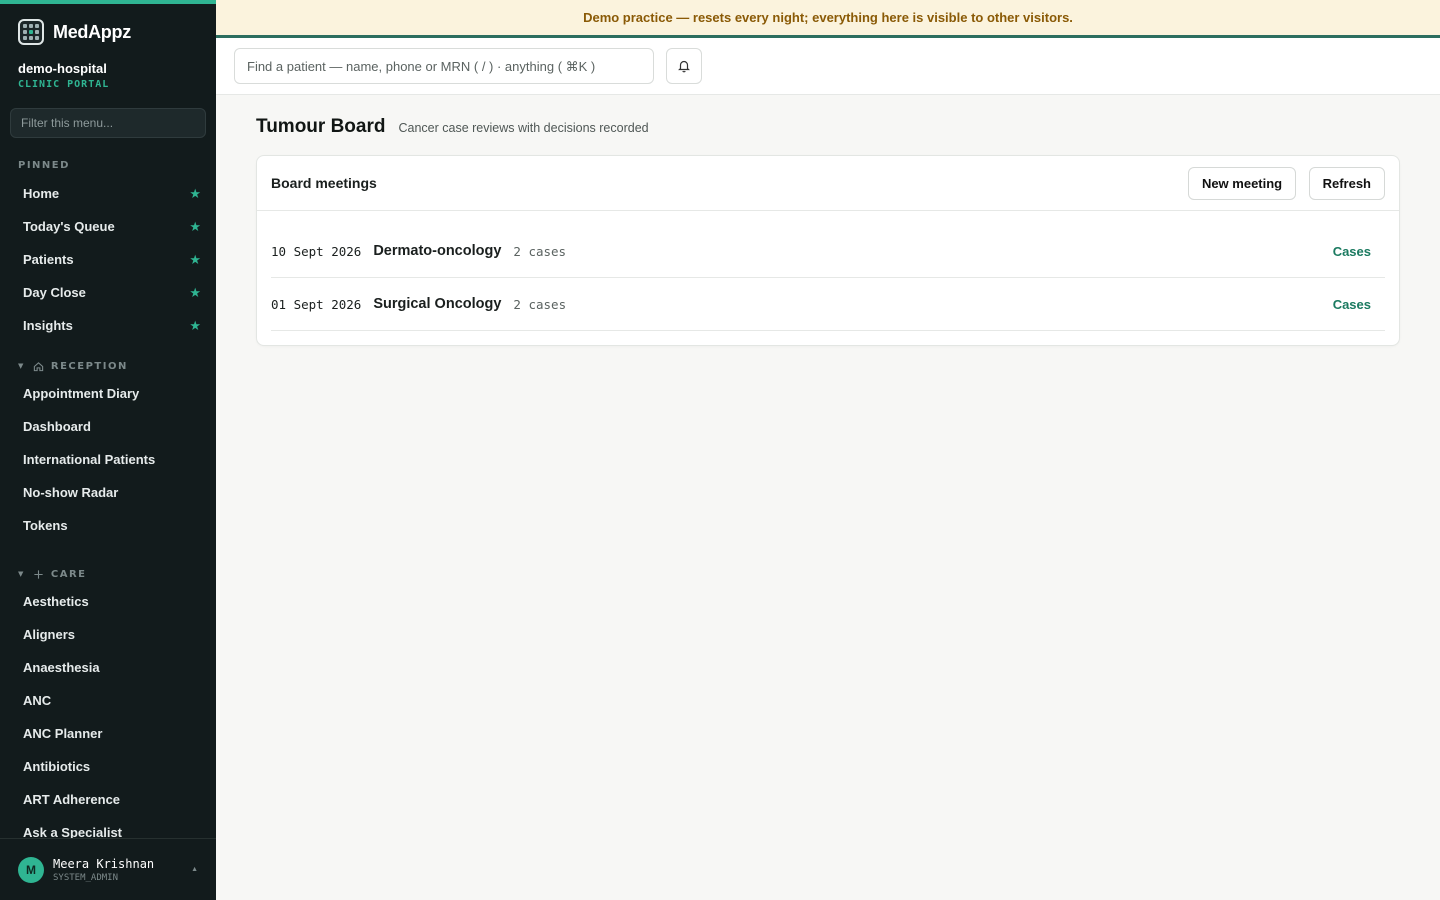  I want to click on sidebar-item-label: Ask a Specialist, so click(72, 831).